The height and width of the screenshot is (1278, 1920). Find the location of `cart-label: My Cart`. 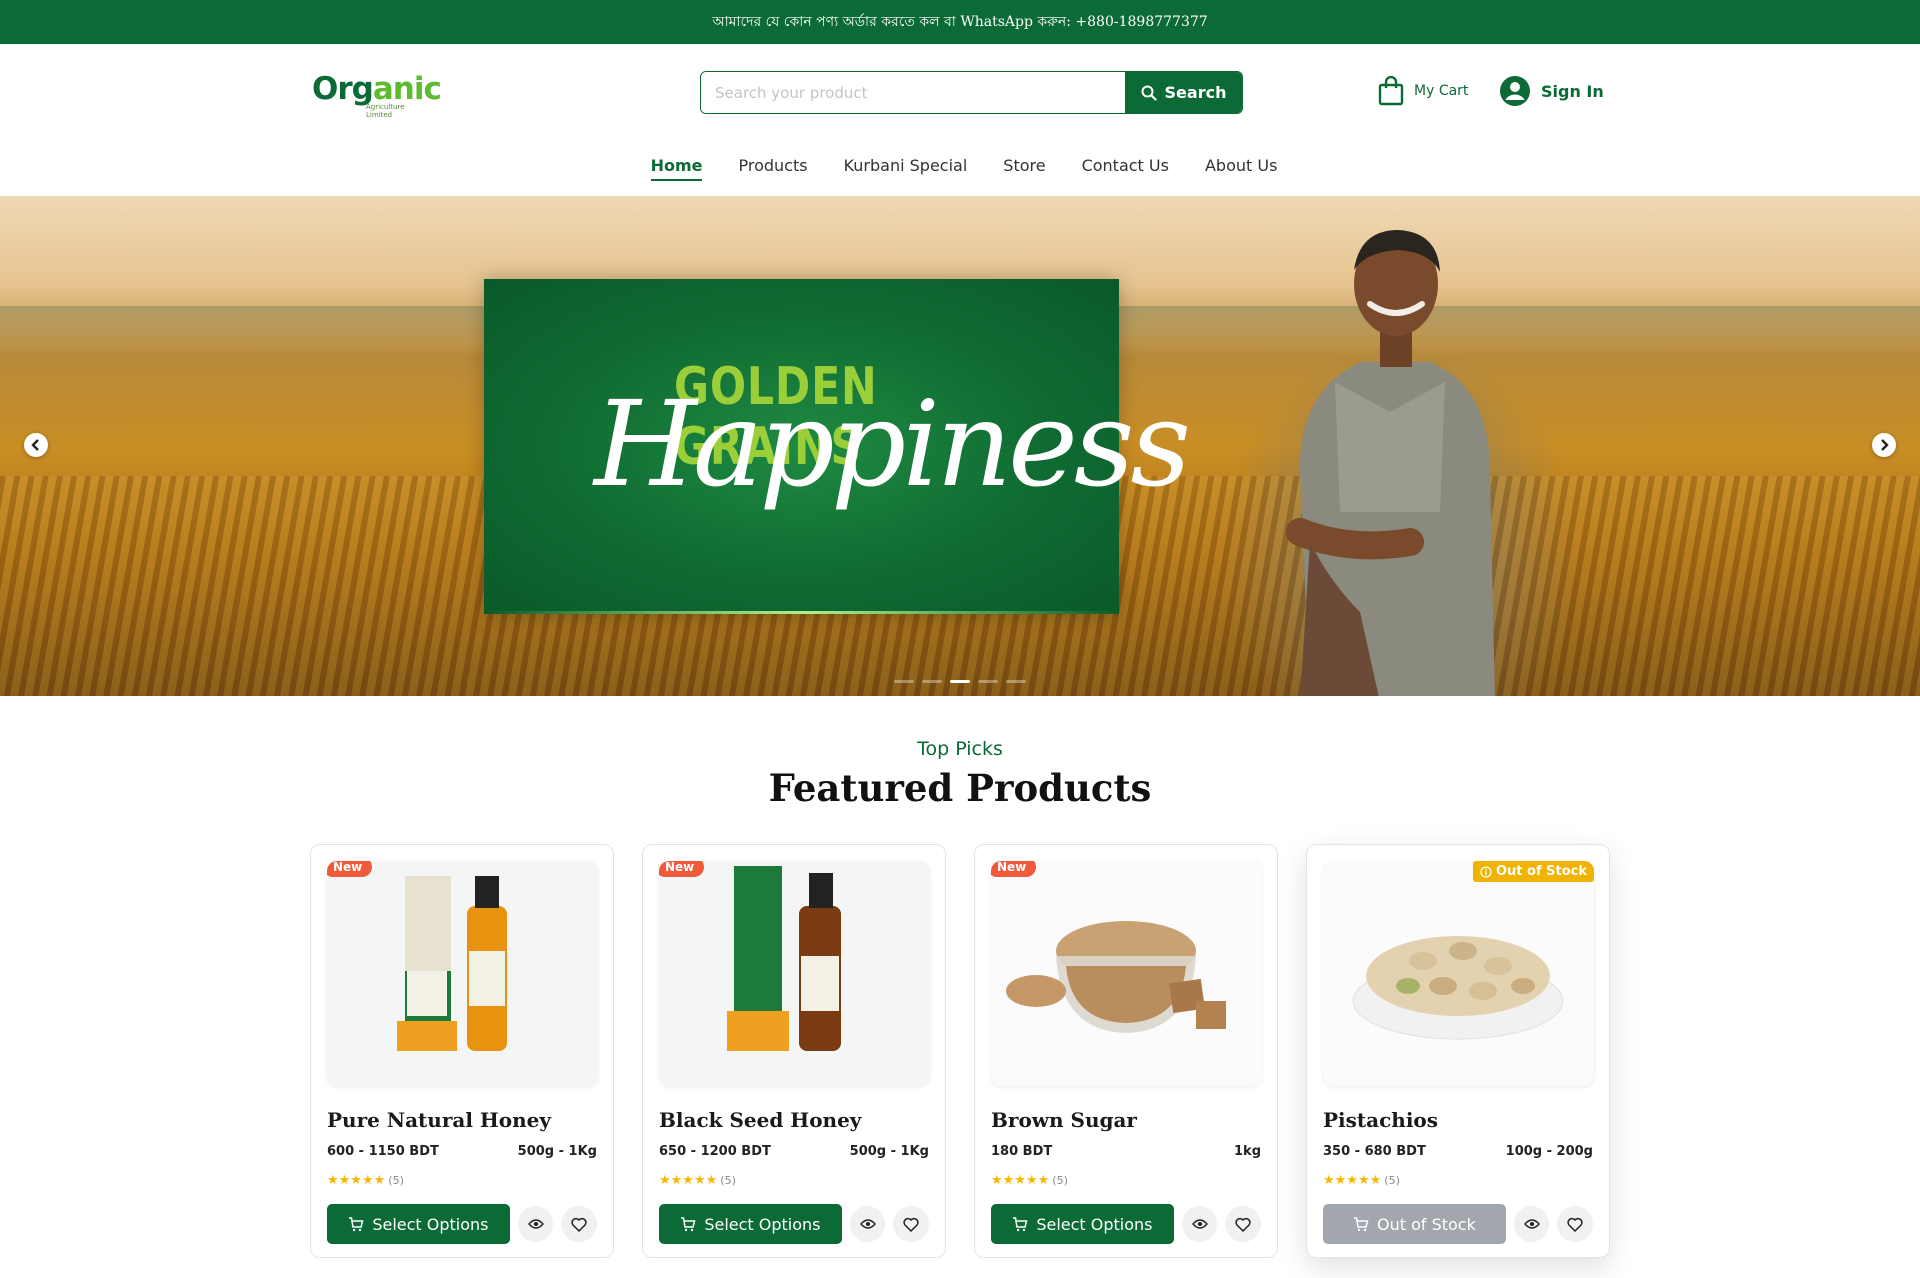

cart-label: My Cart is located at coordinates (1441, 91).